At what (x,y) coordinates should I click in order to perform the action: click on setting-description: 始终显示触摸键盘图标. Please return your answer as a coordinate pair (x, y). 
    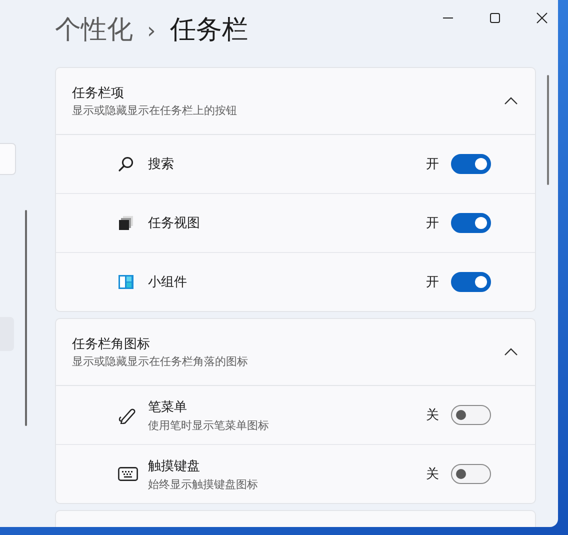
    Looking at the image, I should click on (203, 484).